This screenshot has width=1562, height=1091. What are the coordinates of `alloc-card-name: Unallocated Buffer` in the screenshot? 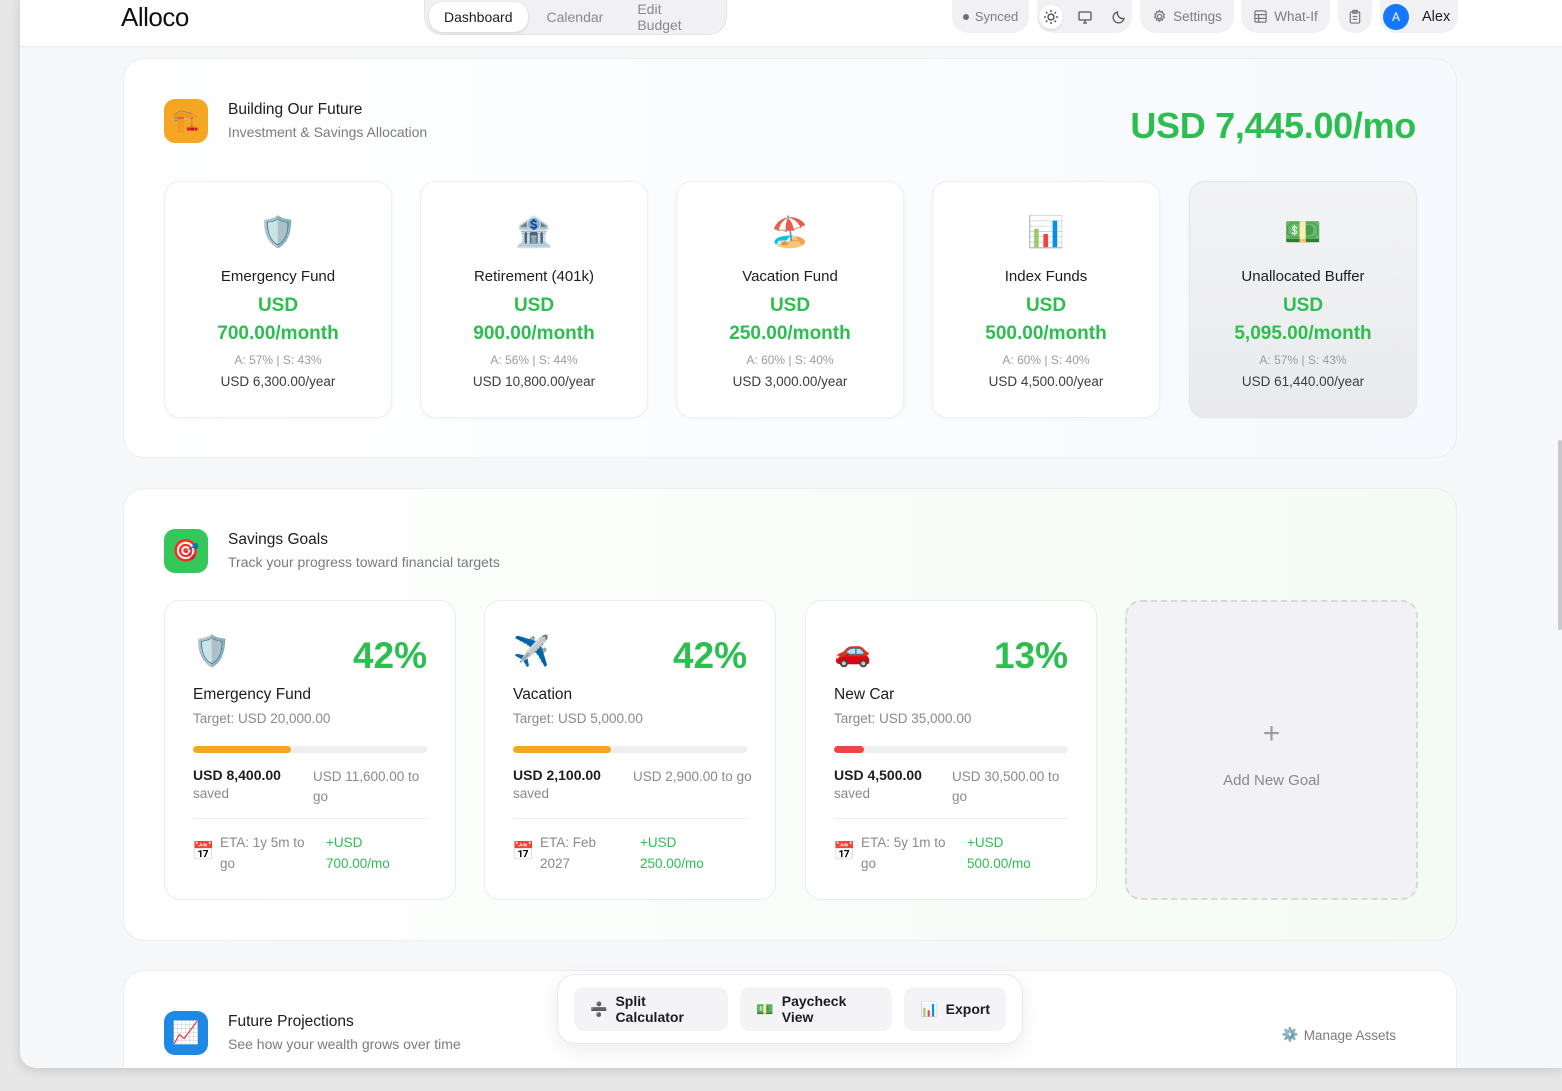 It's located at (1303, 276).